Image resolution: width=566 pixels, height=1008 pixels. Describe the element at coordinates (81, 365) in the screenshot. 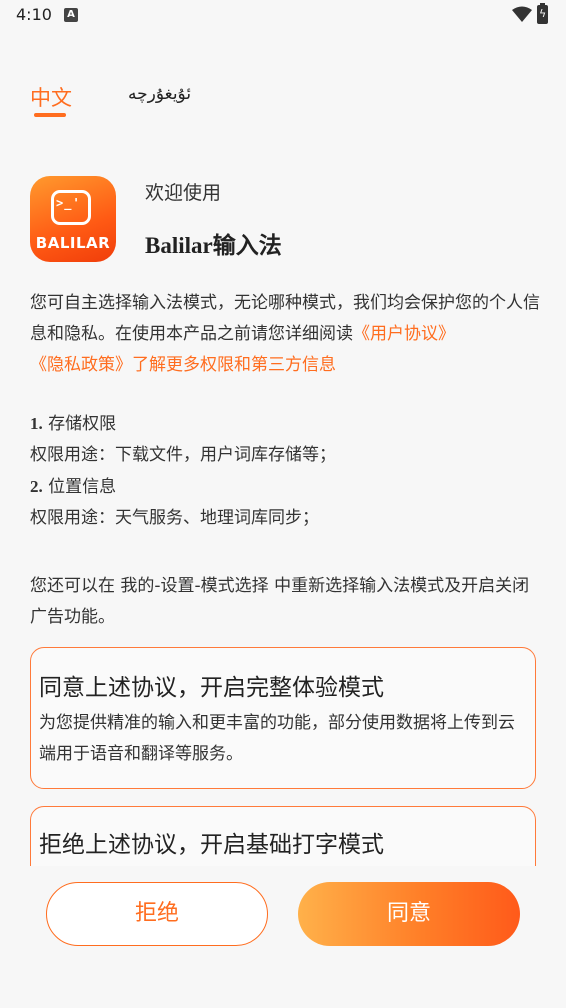

I see `privacy-policy-link: 《隐私政策》` at that location.